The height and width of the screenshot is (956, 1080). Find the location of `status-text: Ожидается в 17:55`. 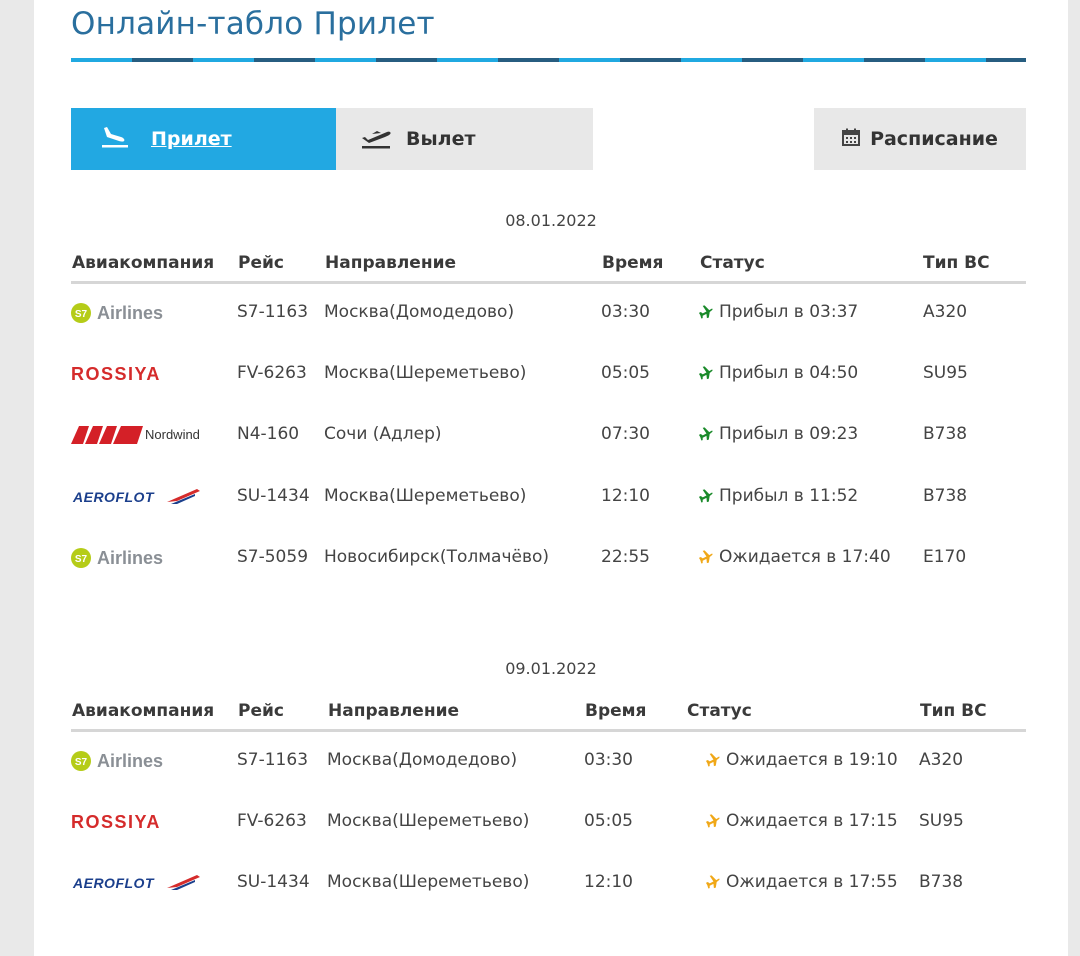

status-text: Ожидается в 17:55 is located at coordinates (812, 882).